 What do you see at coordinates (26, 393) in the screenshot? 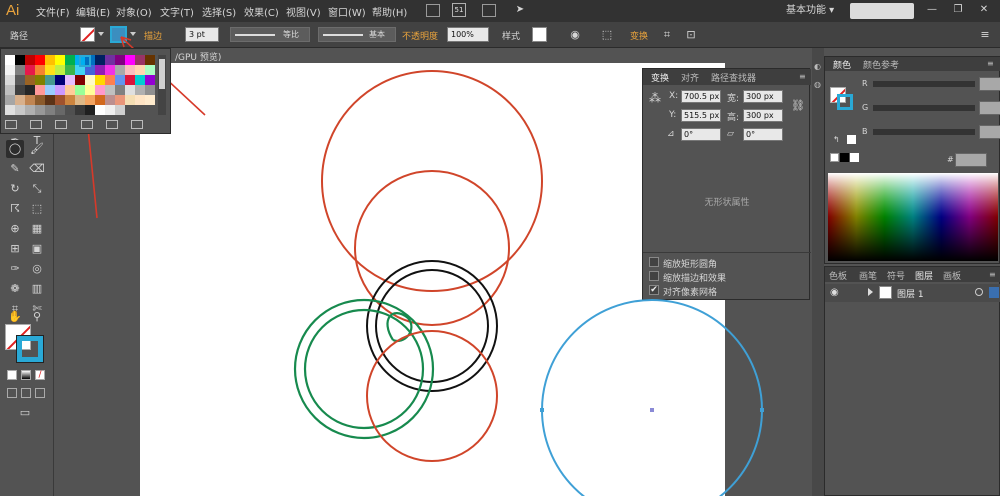
I see `draw-behind-icon` at bounding box center [26, 393].